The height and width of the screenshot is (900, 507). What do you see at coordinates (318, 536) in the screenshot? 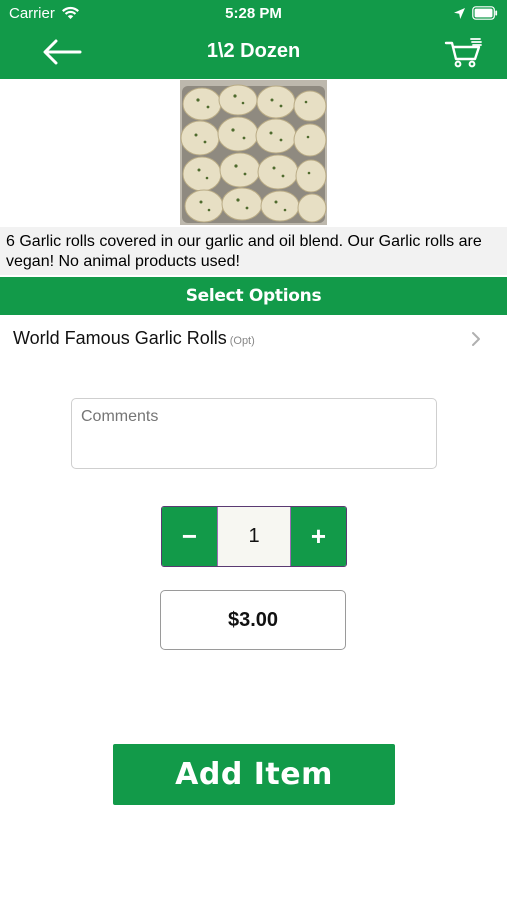
I see `increment-button: +` at bounding box center [318, 536].